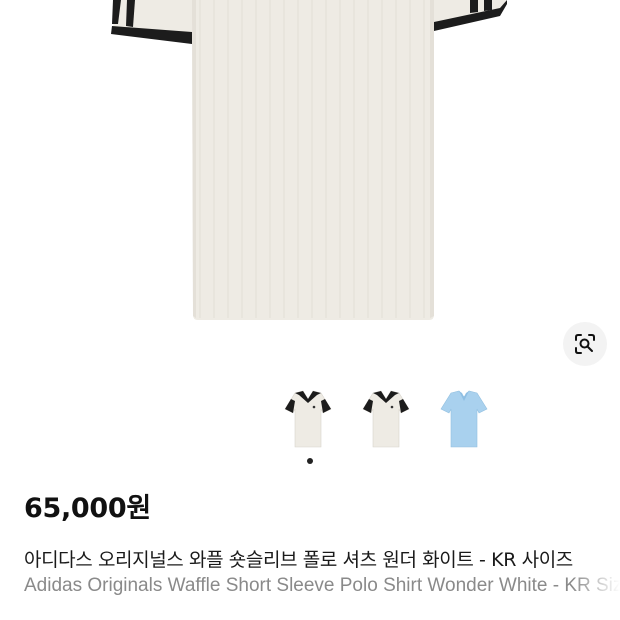 The image size is (620, 620). Describe the element at coordinates (310, 461) in the screenshot. I see `carousel-indicator-active` at that location.